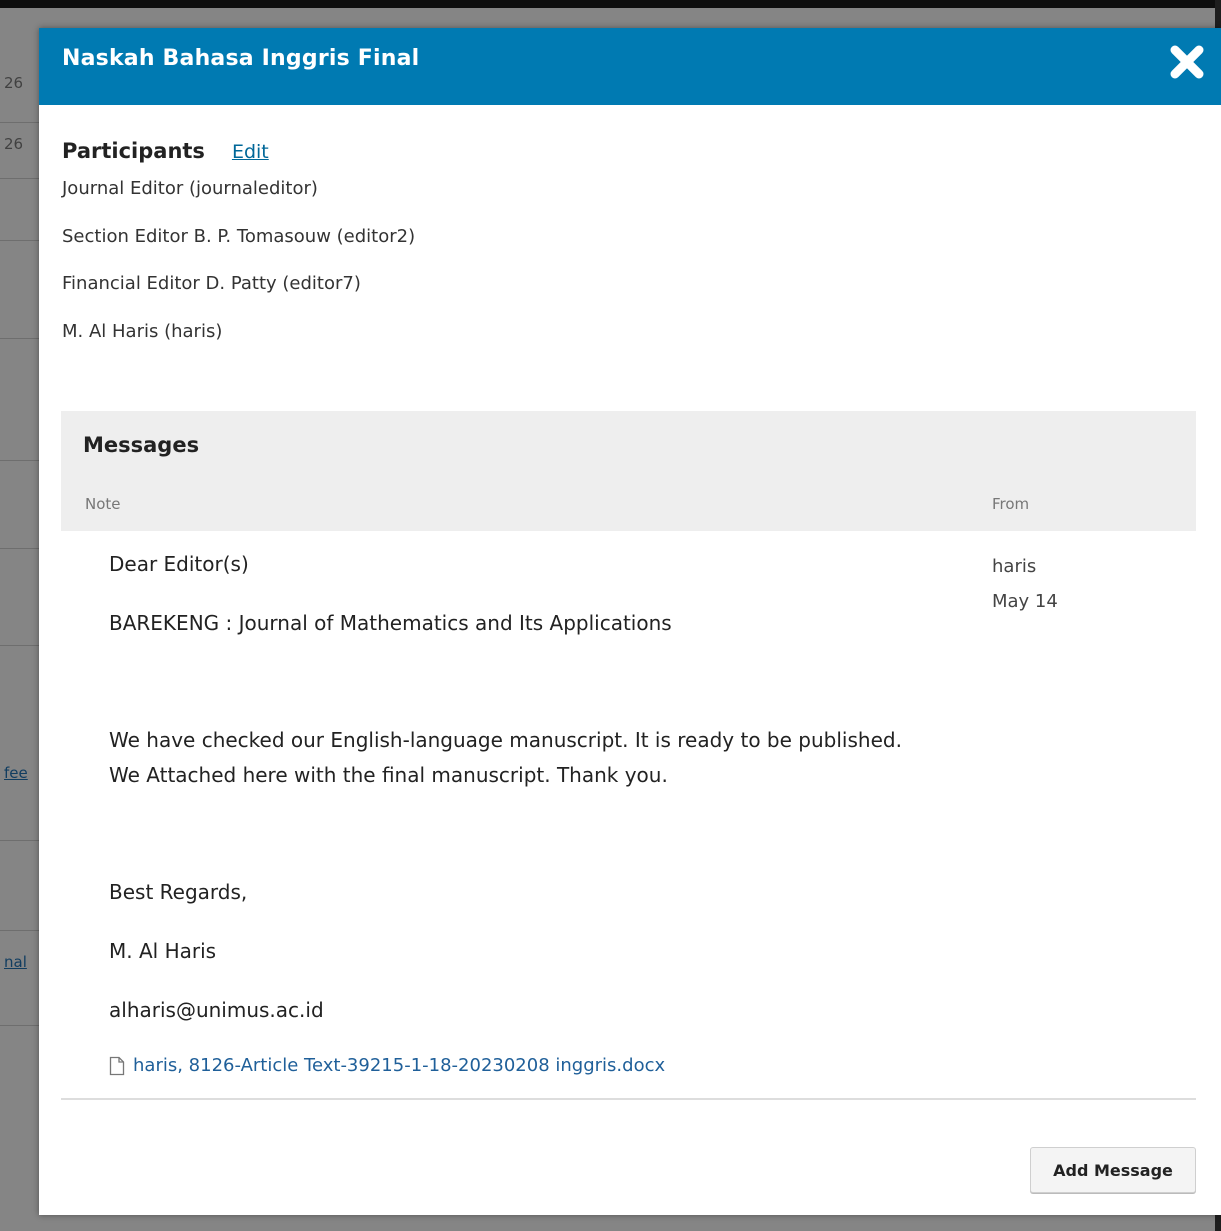  What do you see at coordinates (1011, 504) in the screenshot?
I see `column-header-from: From` at bounding box center [1011, 504].